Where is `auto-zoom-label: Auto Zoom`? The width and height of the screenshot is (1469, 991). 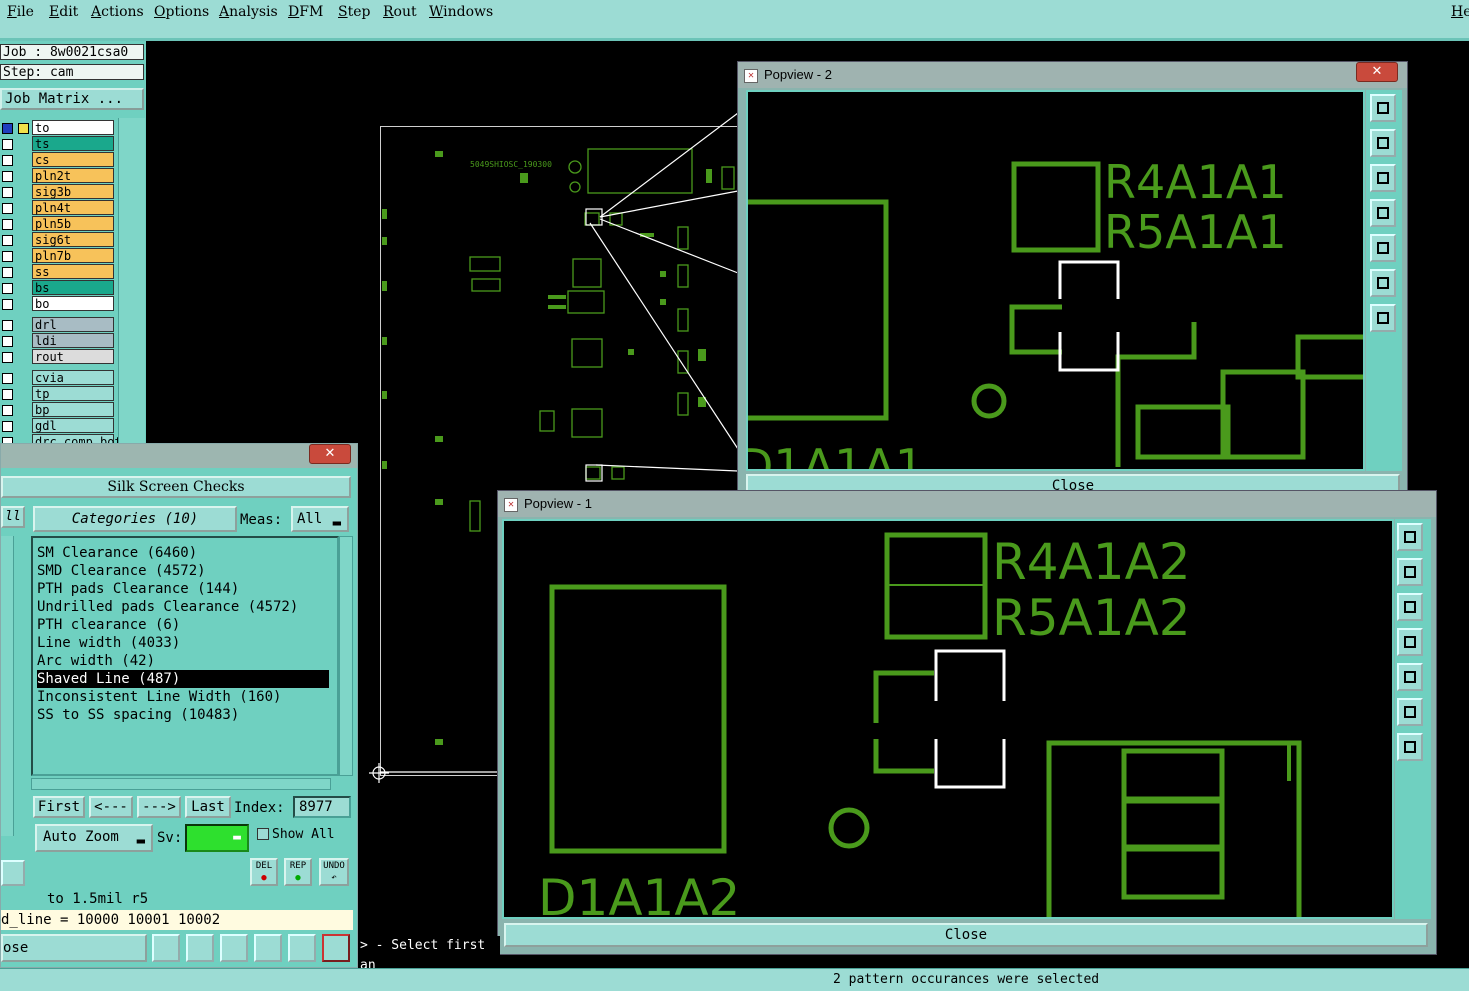
auto-zoom-label: Auto Zoom is located at coordinates (81, 837).